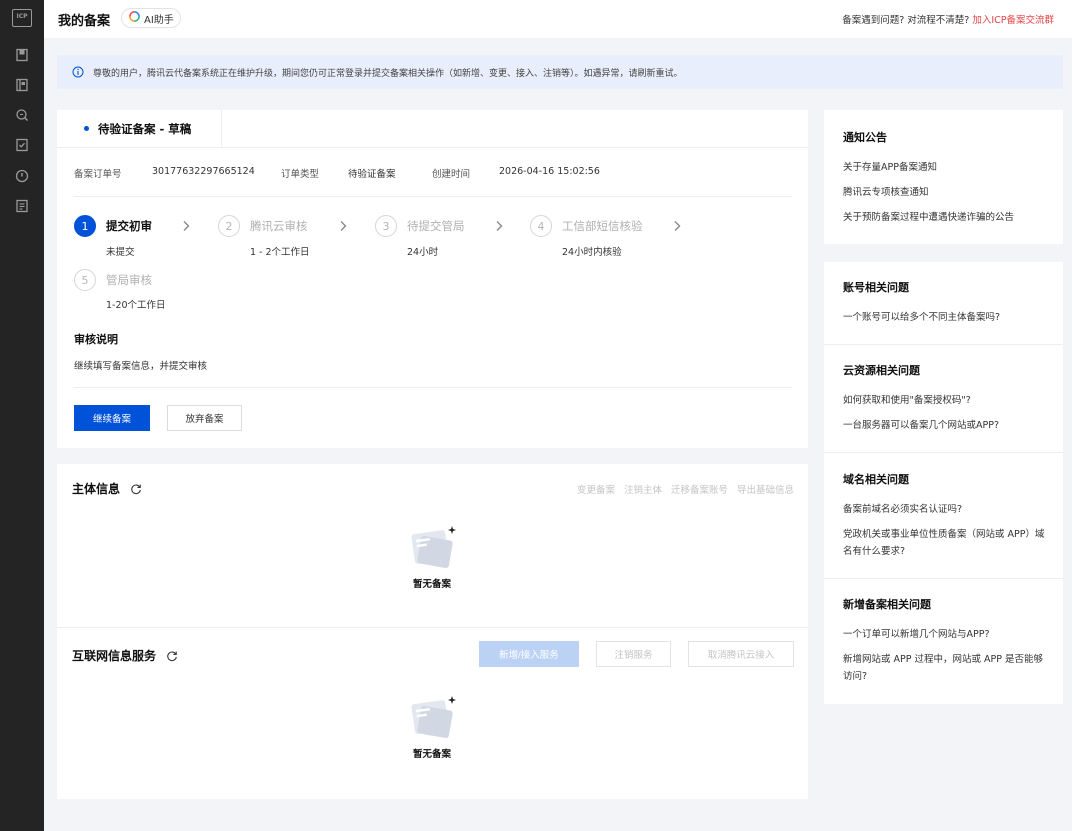  What do you see at coordinates (643, 489) in the screenshot?
I see `cancel-subject-link: 注销主体` at bounding box center [643, 489].